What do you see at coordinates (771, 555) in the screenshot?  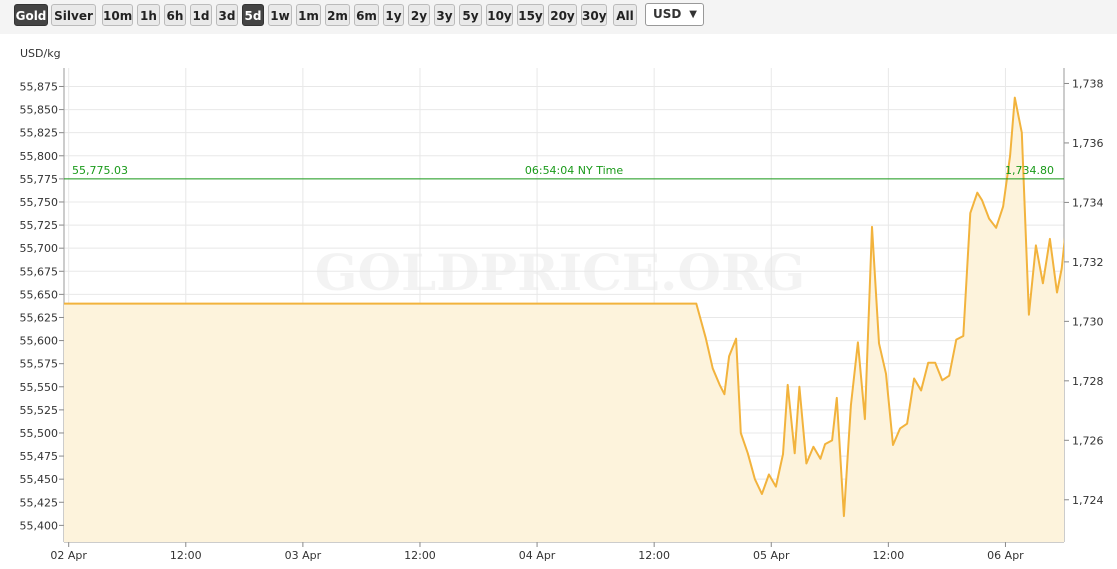 I see `x-tick-label: 05 Apr` at bounding box center [771, 555].